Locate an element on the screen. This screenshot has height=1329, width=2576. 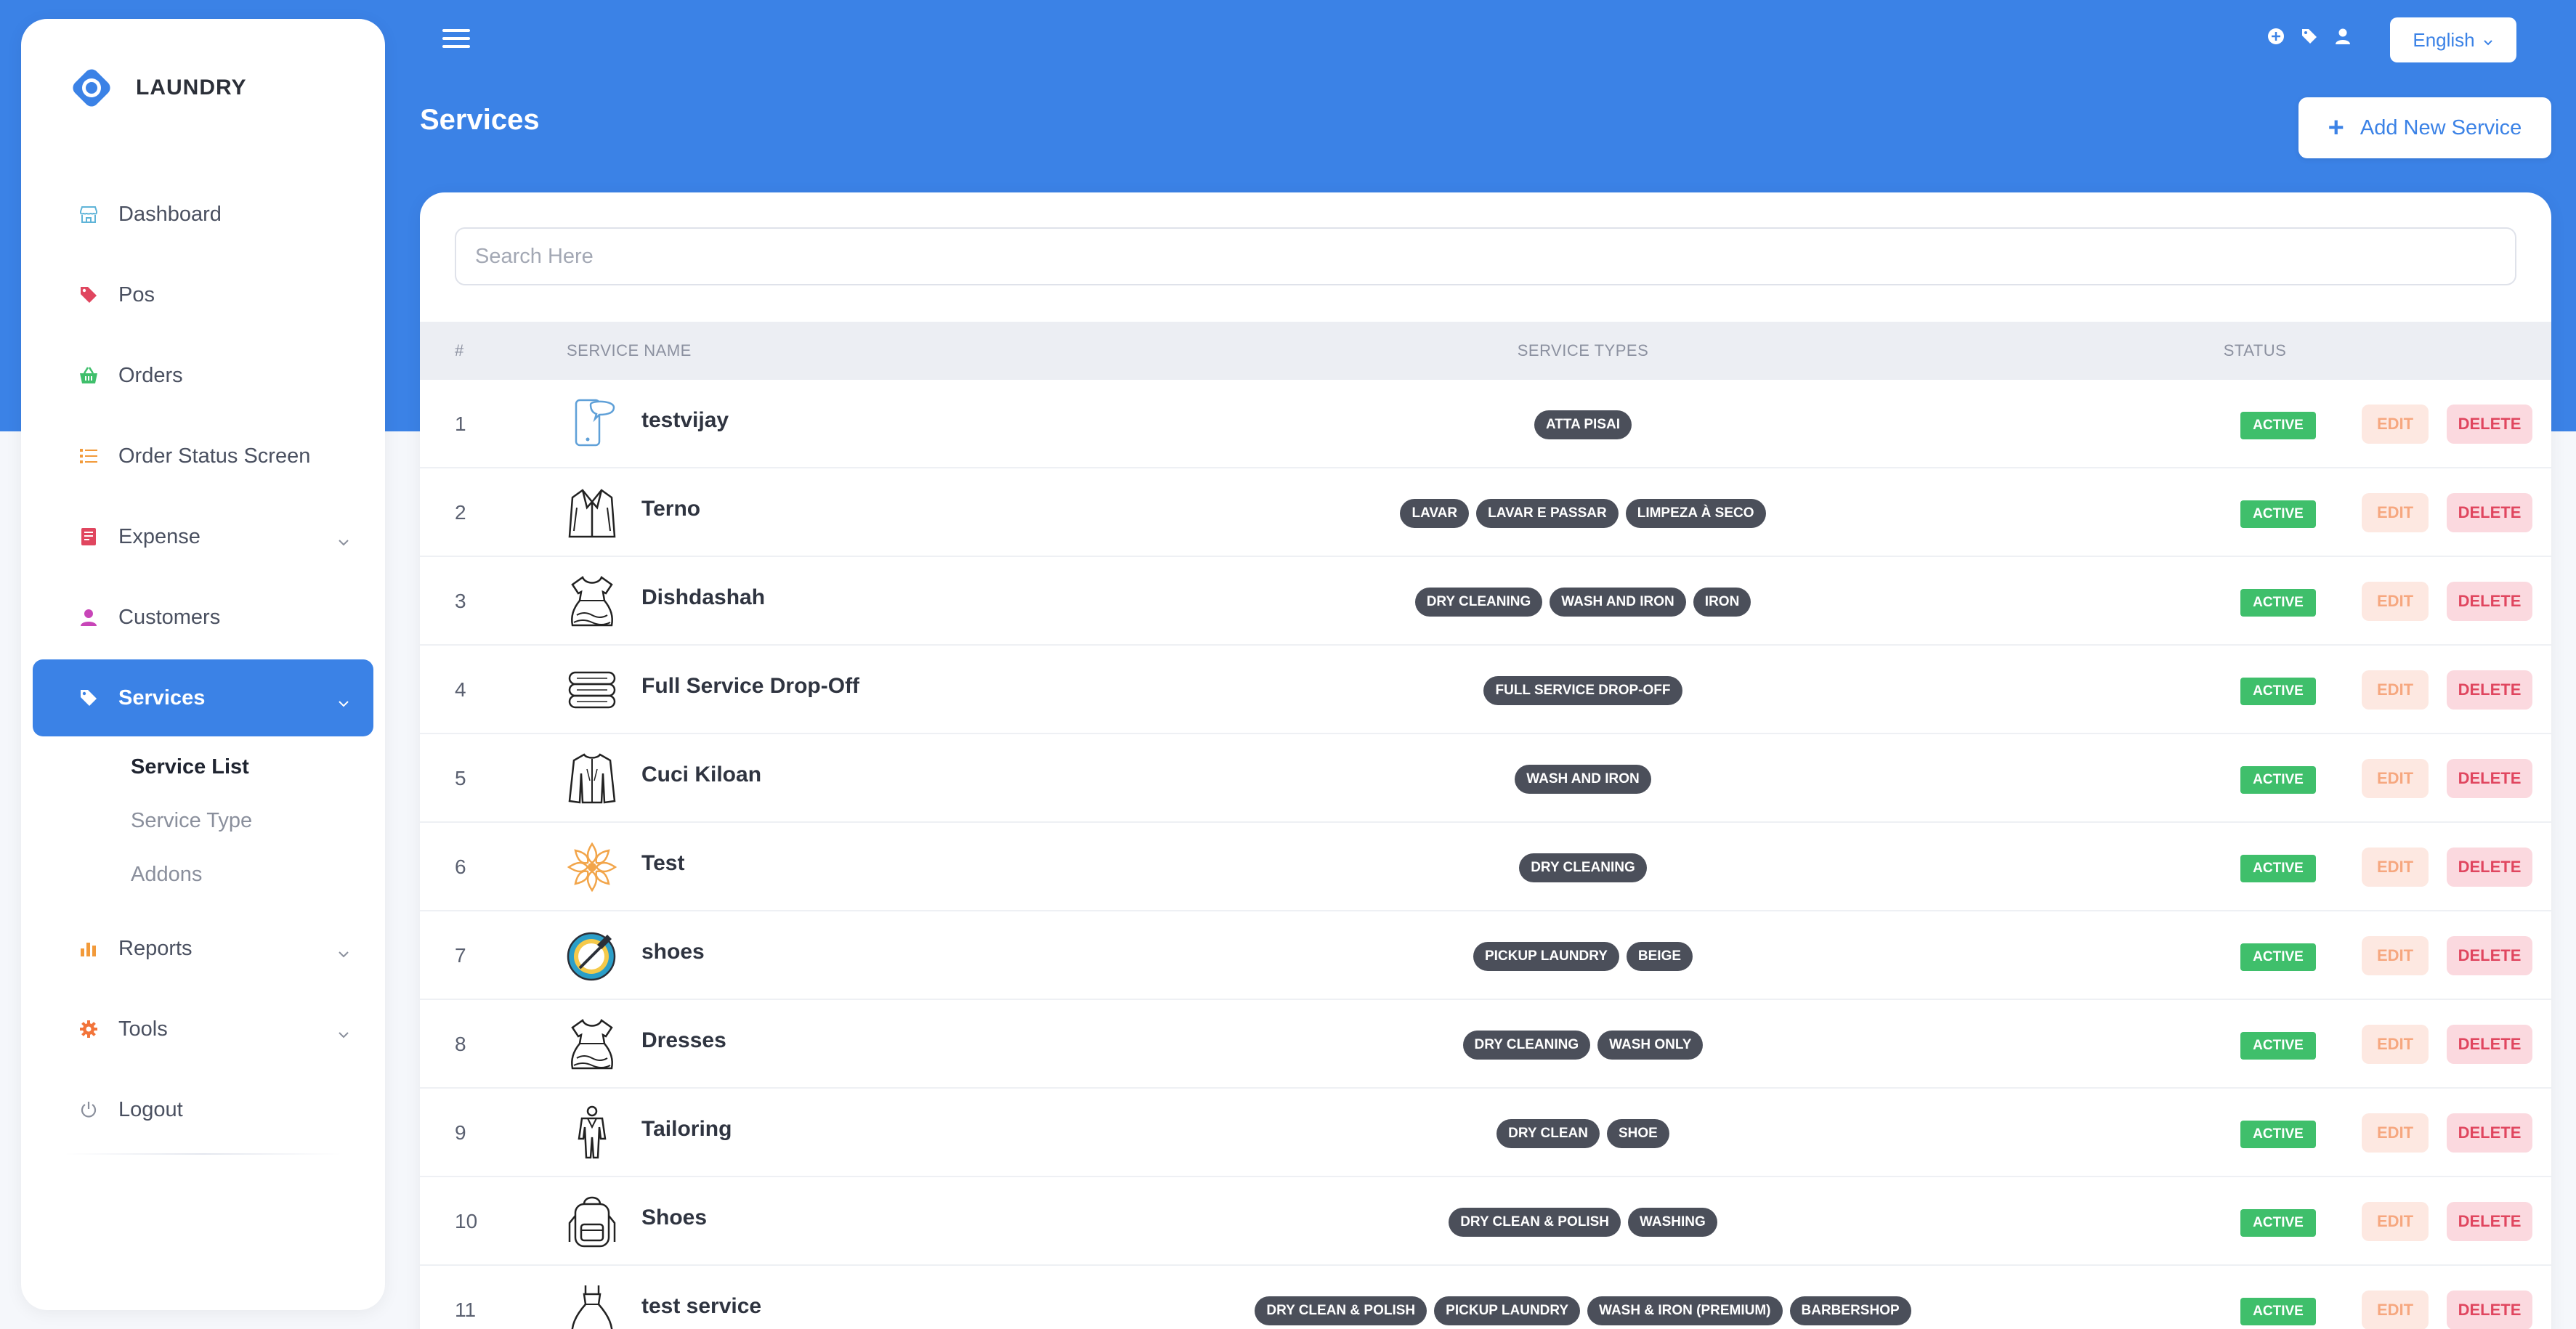
sidebar-item-label: Services is located at coordinates (162, 698).